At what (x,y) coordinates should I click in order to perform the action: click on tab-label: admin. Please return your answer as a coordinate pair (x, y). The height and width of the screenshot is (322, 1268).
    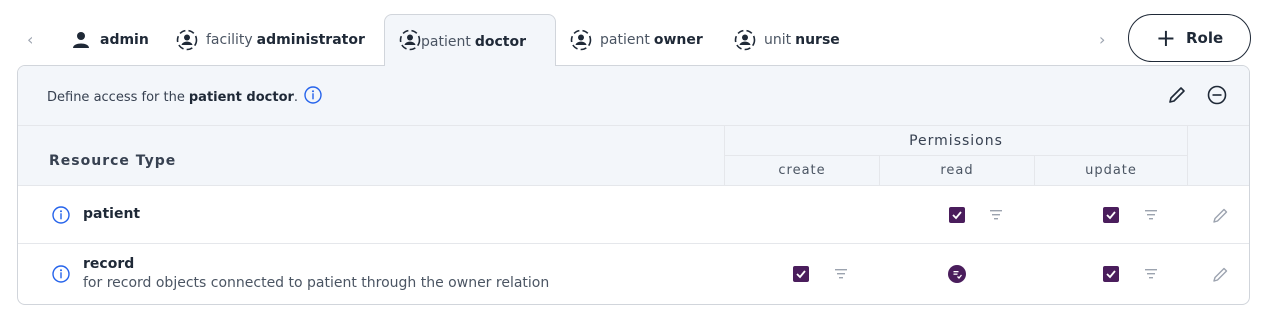
    Looking at the image, I should click on (124, 40).